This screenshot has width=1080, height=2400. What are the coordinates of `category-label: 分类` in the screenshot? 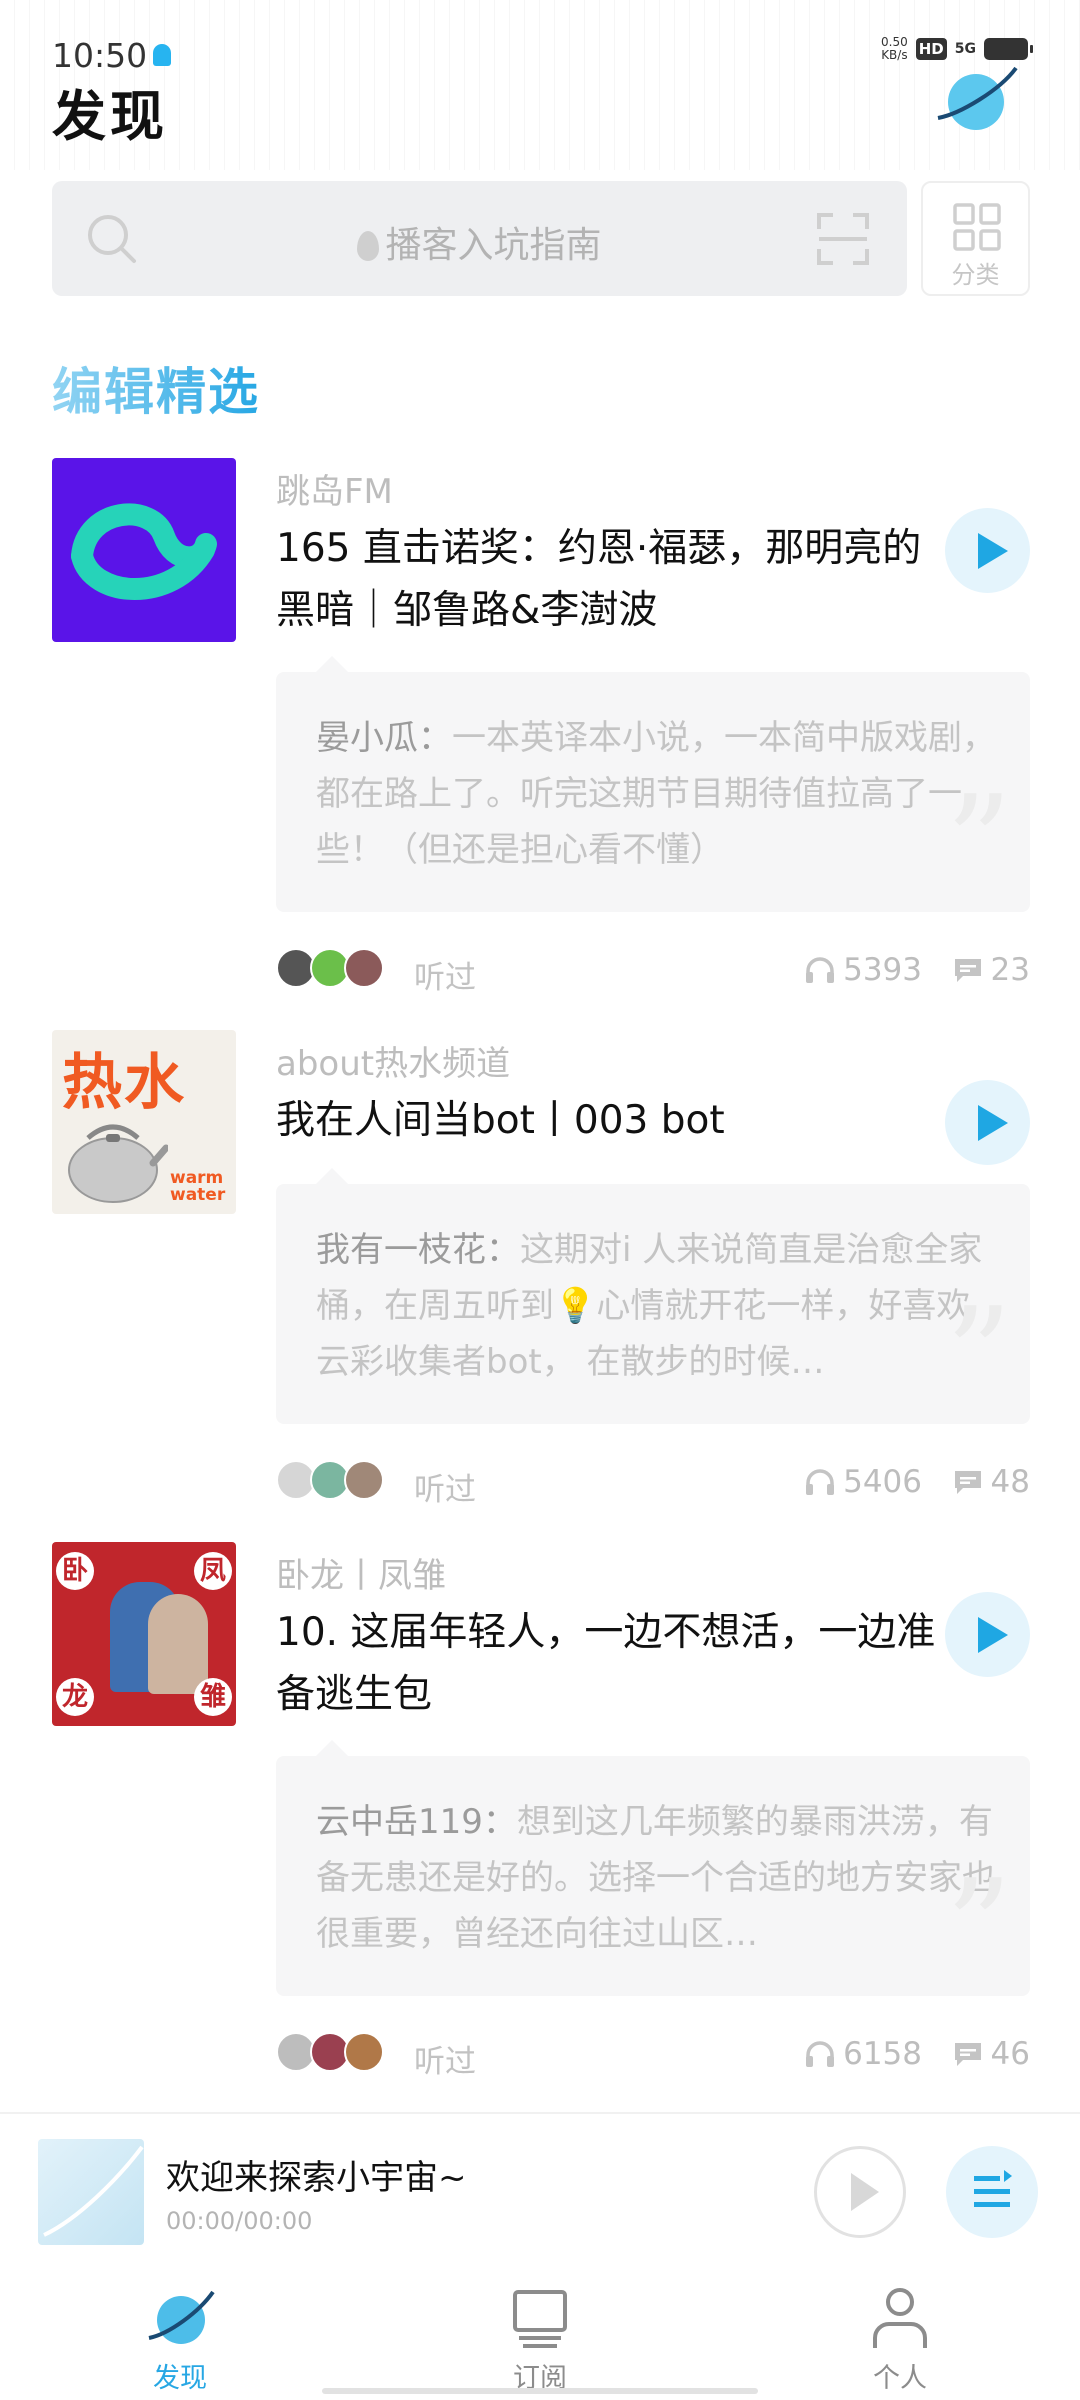 It's located at (975, 275).